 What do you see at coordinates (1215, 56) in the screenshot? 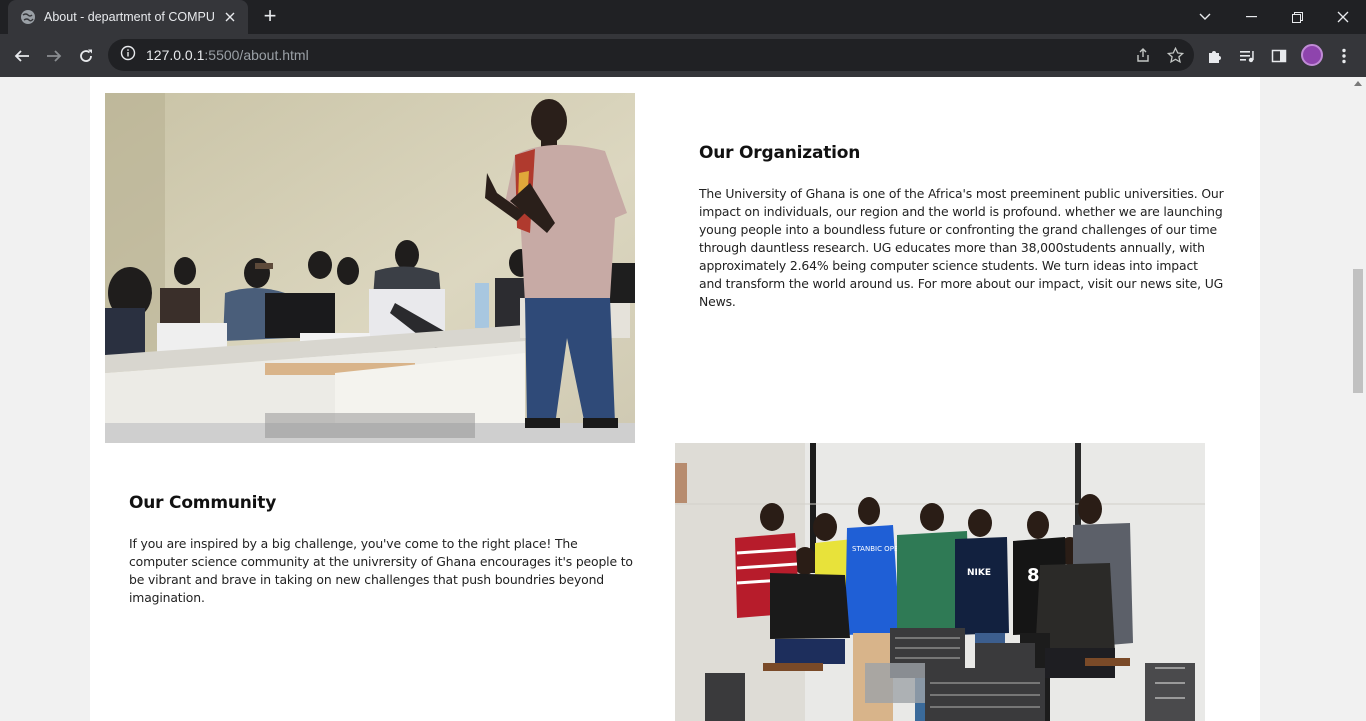
I see `extensions-puzzle-icon` at bounding box center [1215, 56].